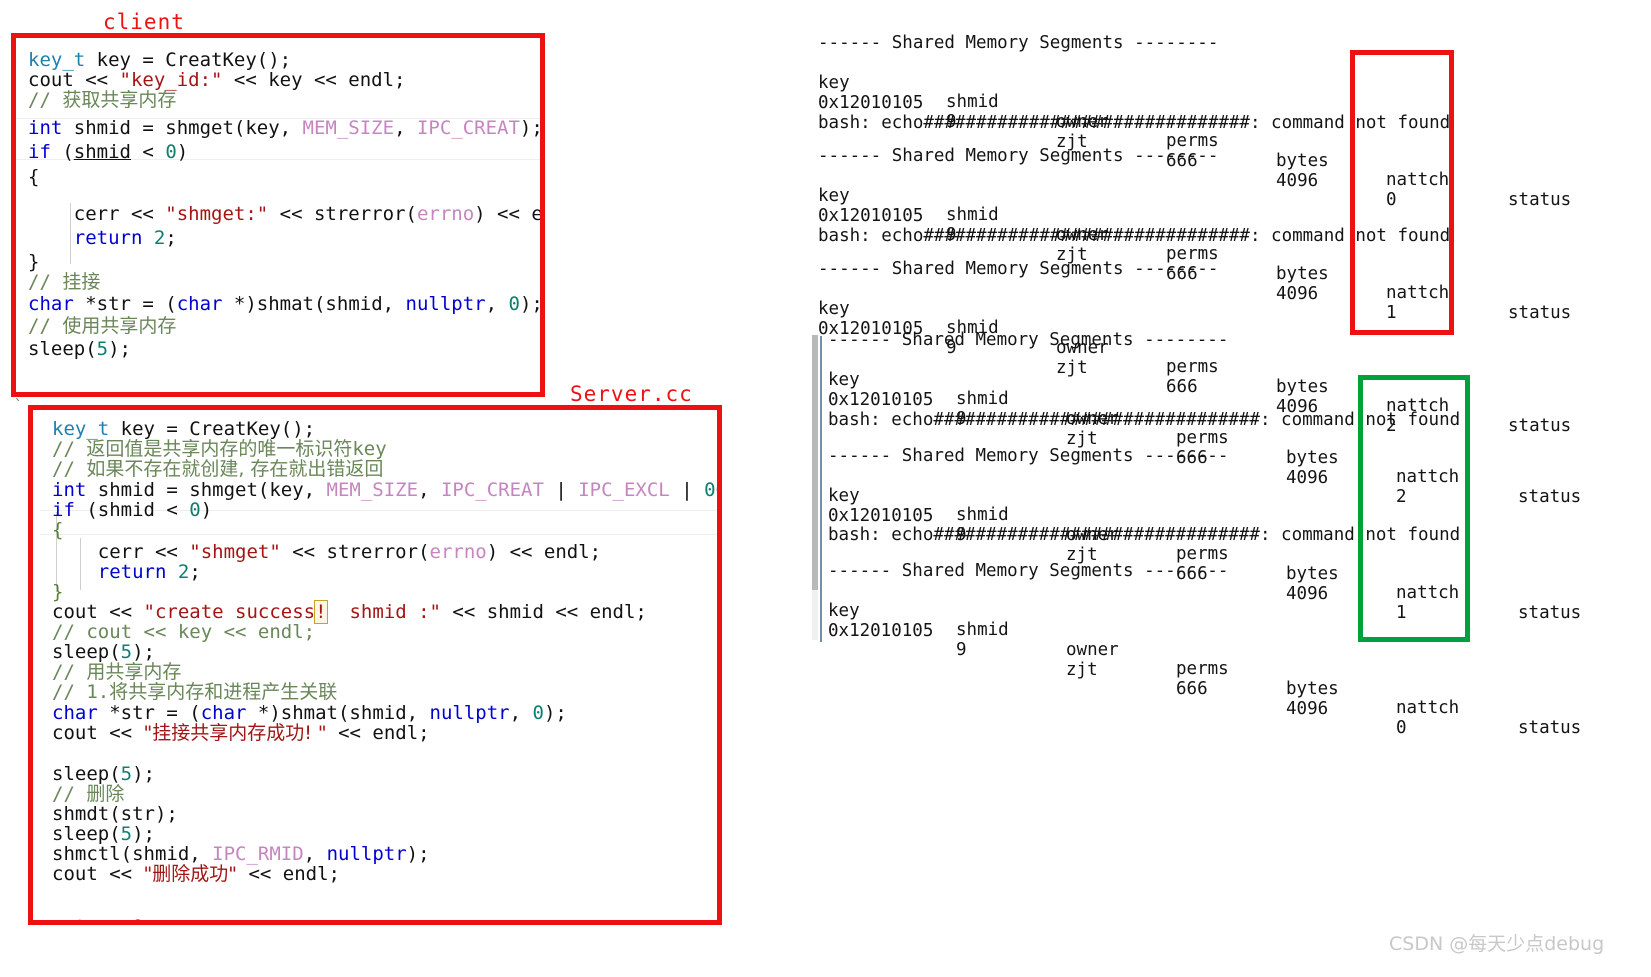  Describe the element at coordinates (1082, 669) in the screenshot. I see `cell-owner: zjt` at that location.